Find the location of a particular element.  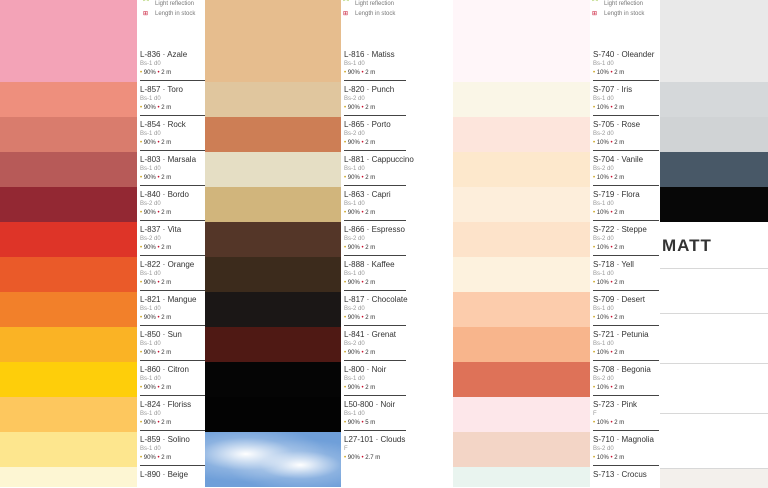

swatch-label: S-719 · Flora Bs-1 d0 • 10% • 2 m is located at coordinates (616, 204).